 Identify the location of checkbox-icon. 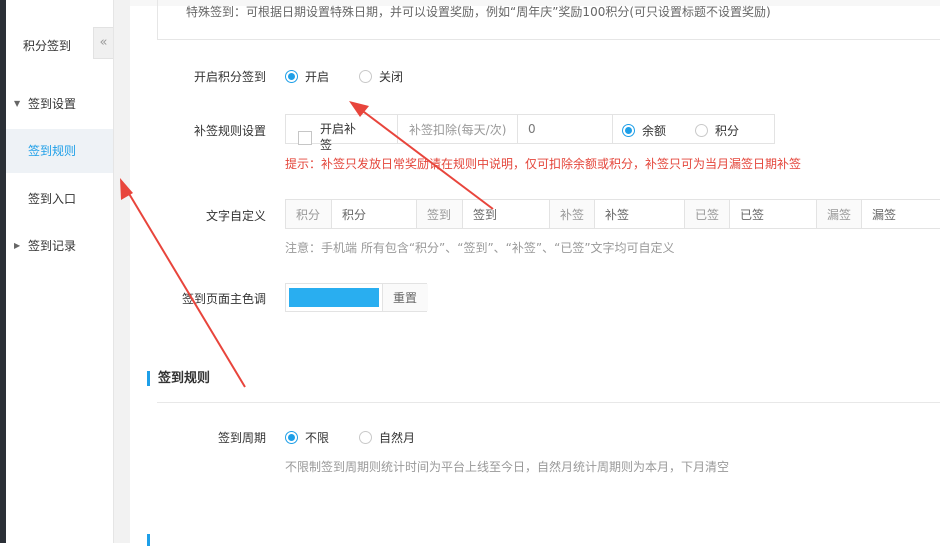
(305, 138).